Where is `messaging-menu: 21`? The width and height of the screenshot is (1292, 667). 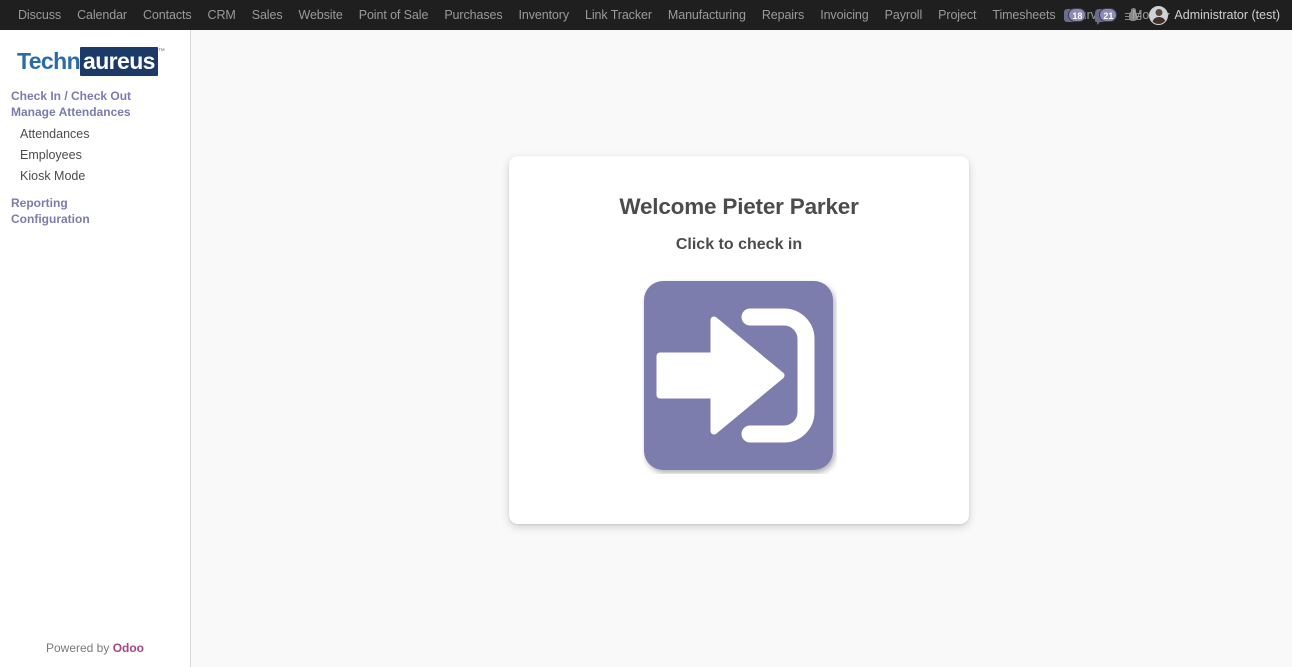 messaging-menu: 21 is located at coordinates (1106, 16).